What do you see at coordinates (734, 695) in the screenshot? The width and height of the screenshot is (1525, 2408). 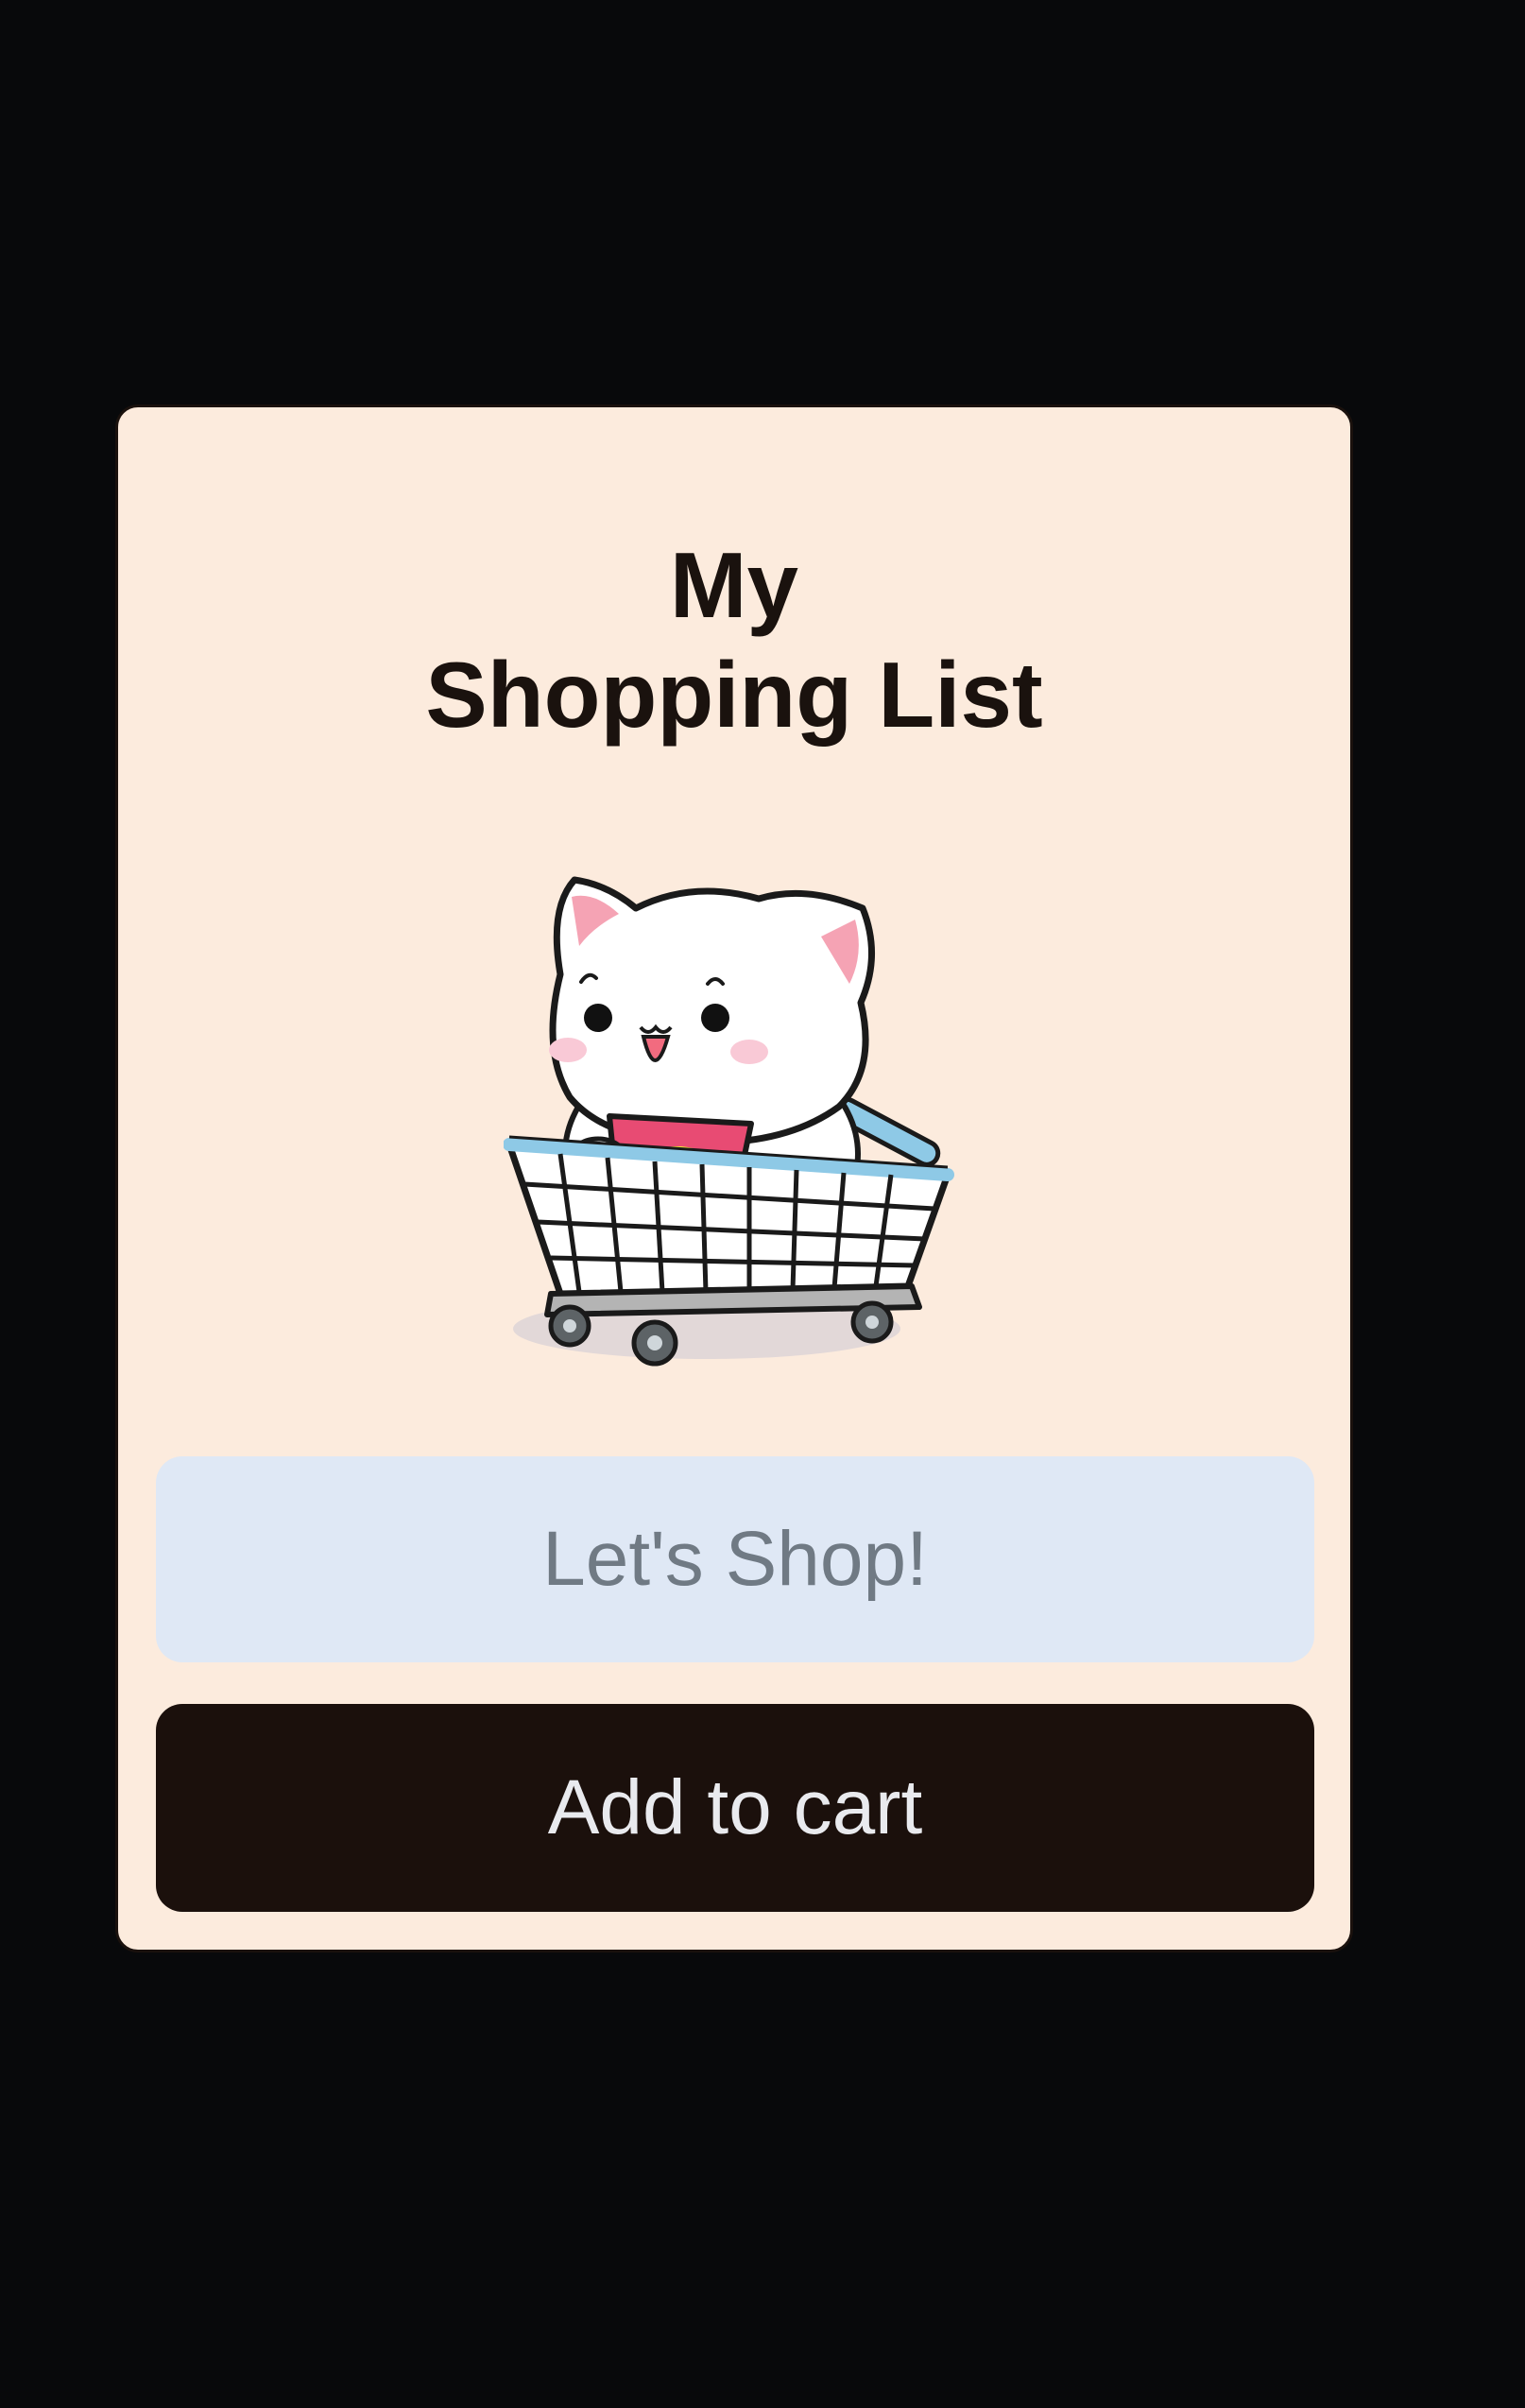 I see `title-line-2: Shopping List` at bounding box center [734, 695].